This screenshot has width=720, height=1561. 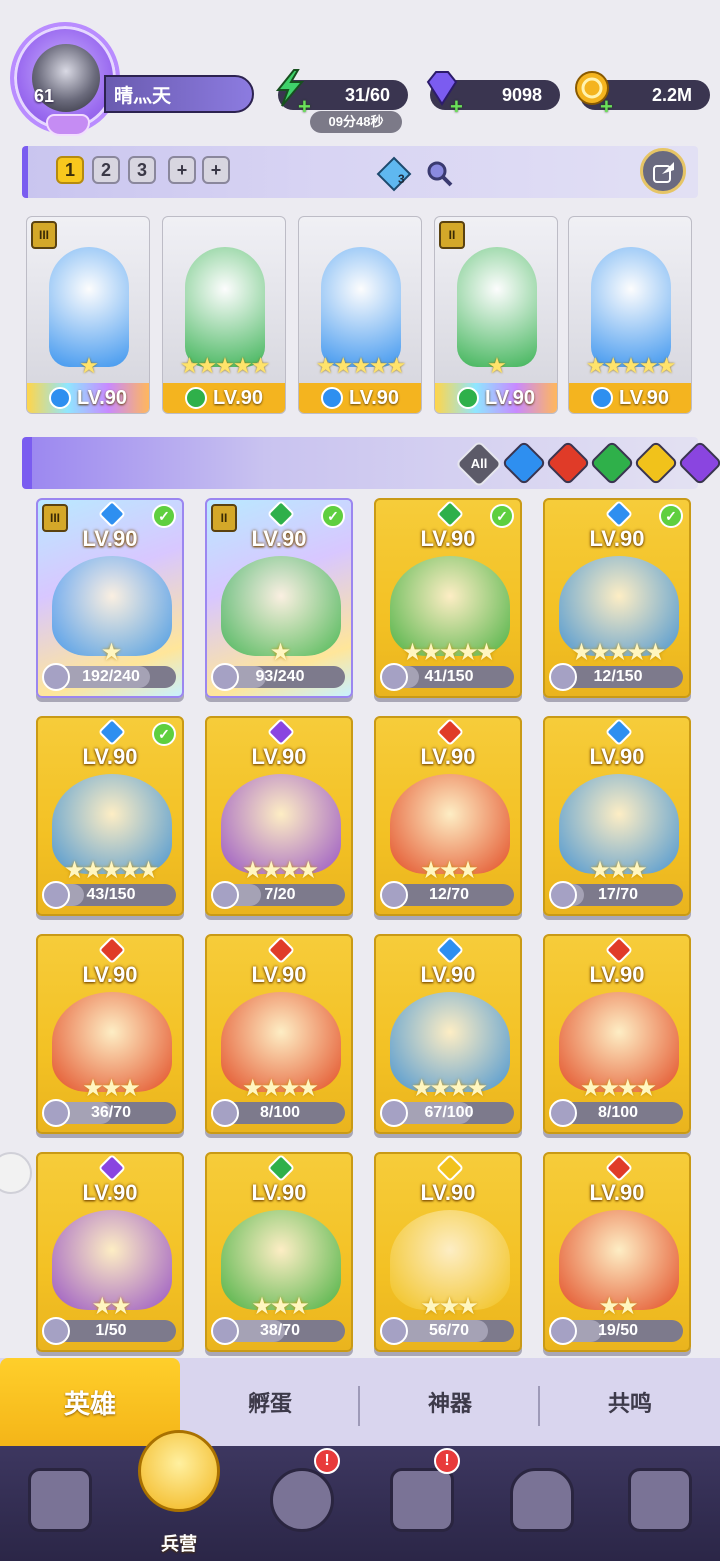 What do you see at coordinates (106, 170) in the screenshot?
I see `team-tab-2: 2` at bounding box center [106, 170].